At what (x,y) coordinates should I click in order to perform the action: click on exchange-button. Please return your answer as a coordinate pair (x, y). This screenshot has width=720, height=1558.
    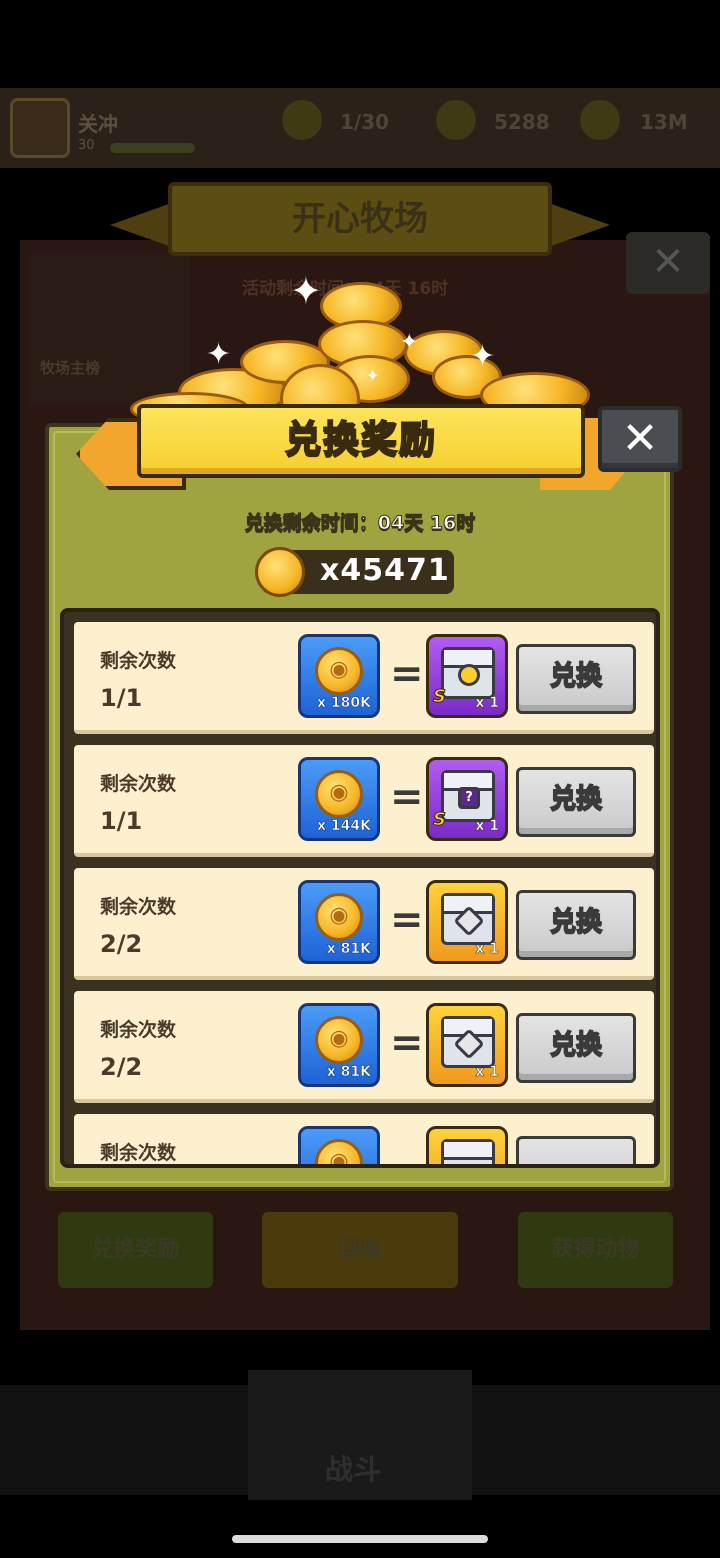
    Looking at the image, I should click on (576, 1150).